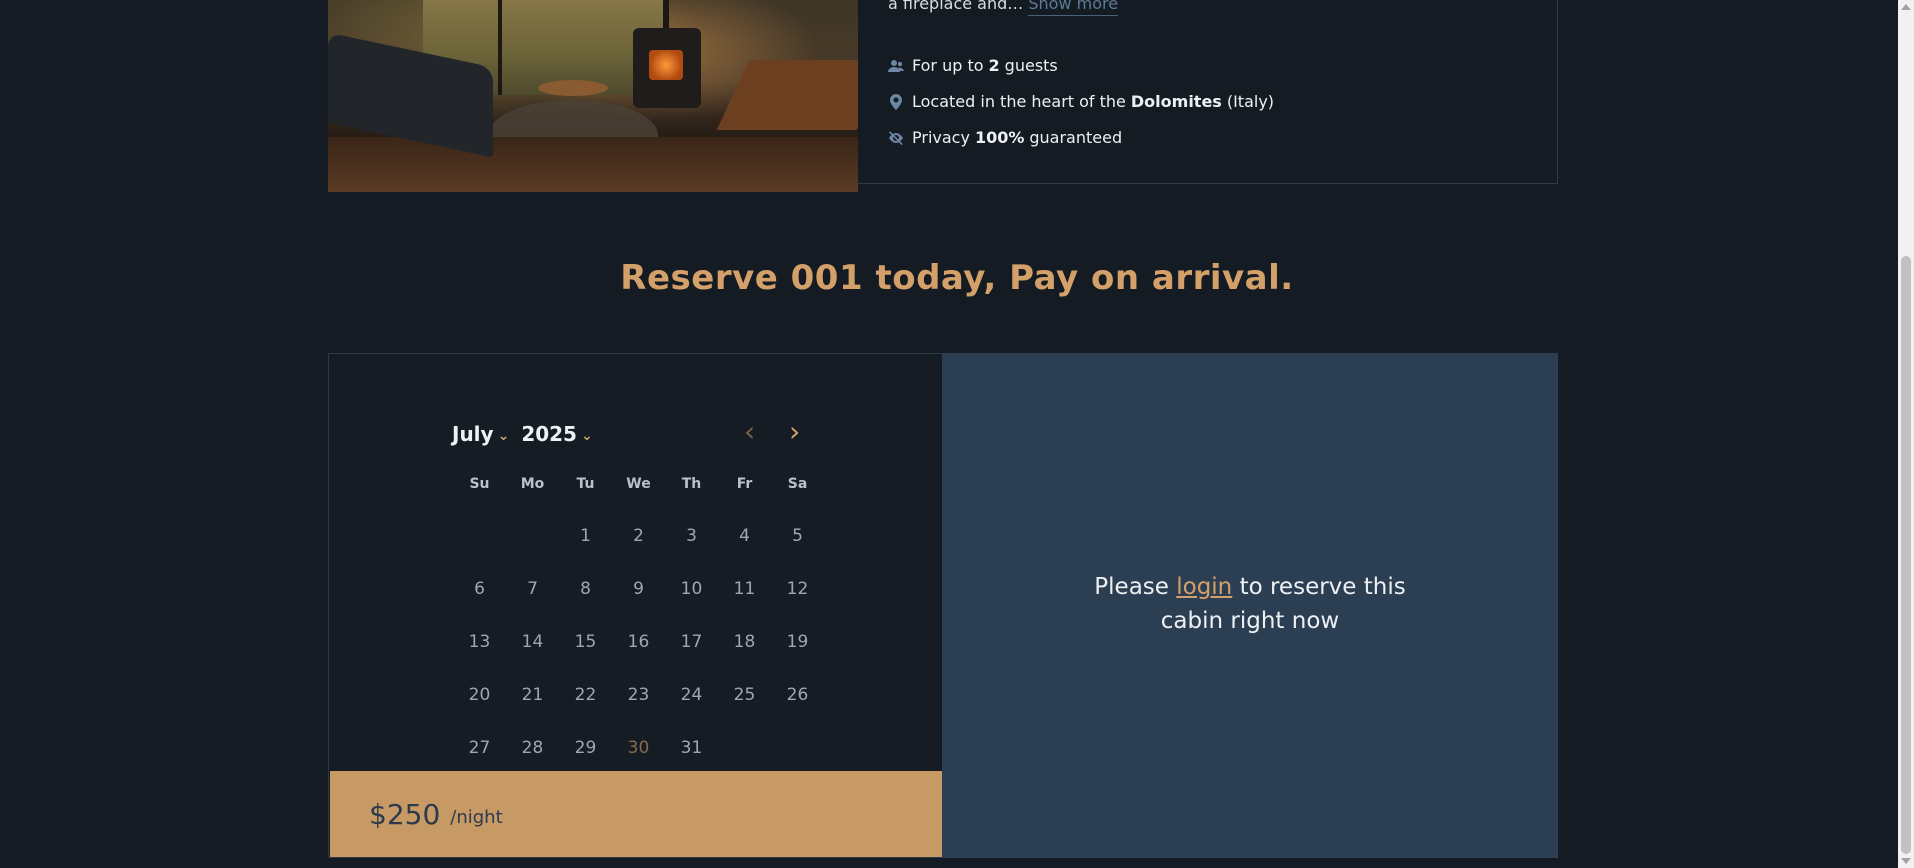  What do you see at coordinates (1031, 65) in the screenshot?
I see `feature-guests-post: guests` at bounding box center [1031, 65].